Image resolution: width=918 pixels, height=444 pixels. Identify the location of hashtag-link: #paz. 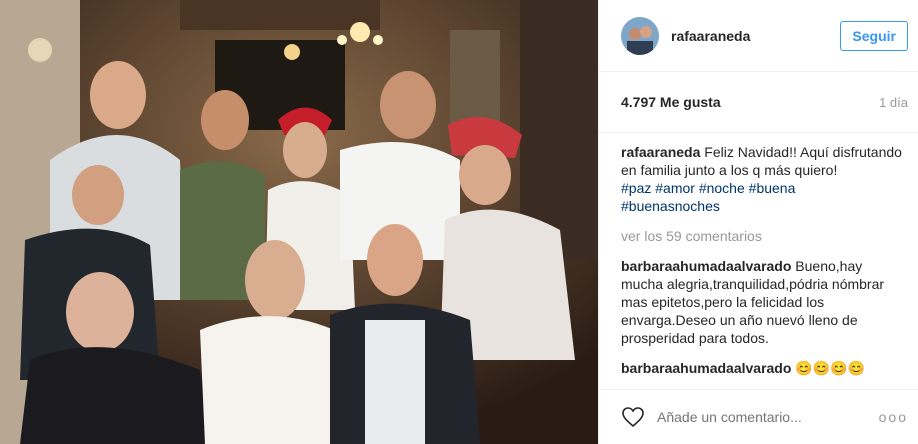
(636, 188).